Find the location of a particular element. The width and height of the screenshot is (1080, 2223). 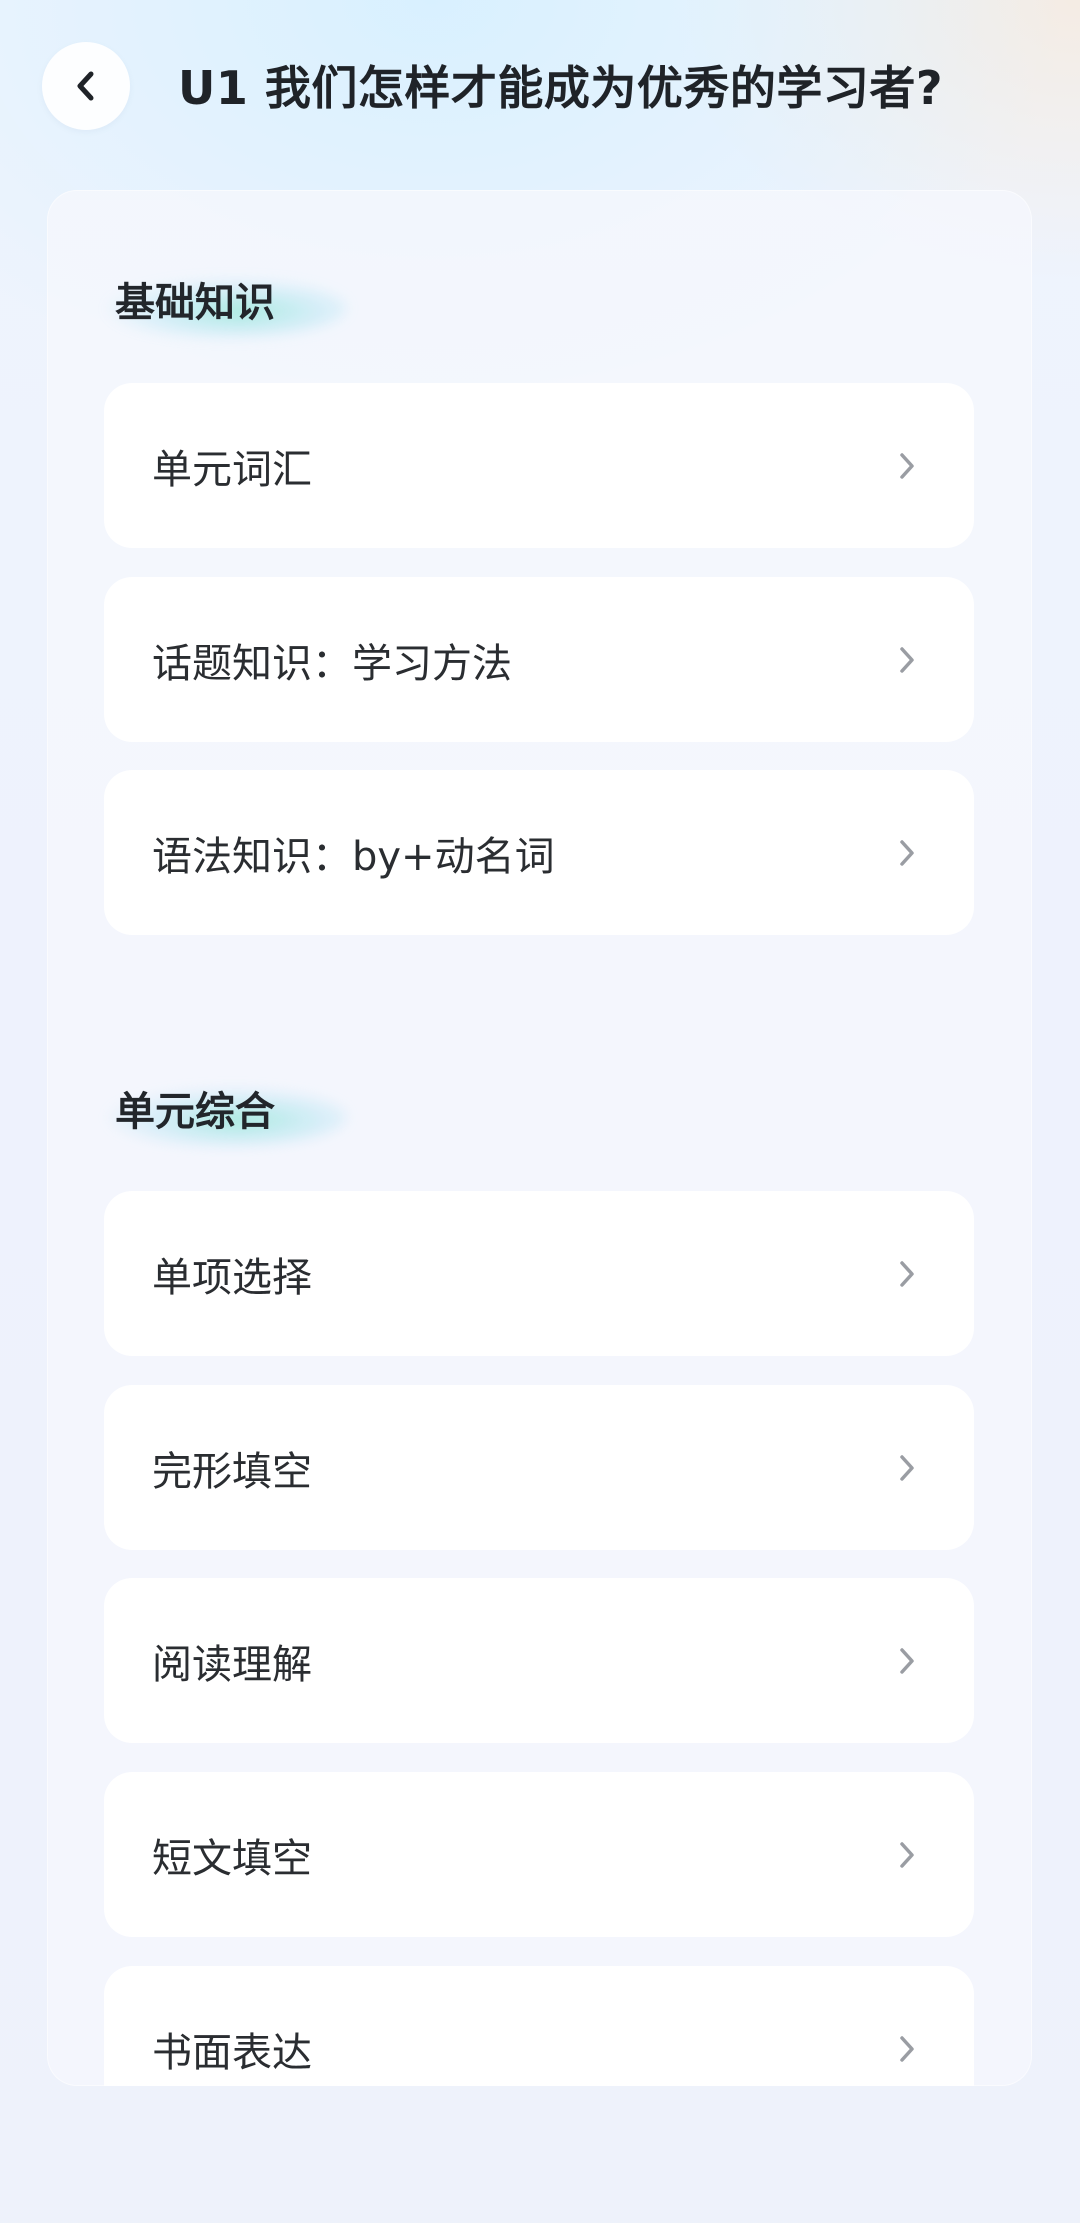

list-item-label: 单元词汇 is located at coordinates (232, 469).